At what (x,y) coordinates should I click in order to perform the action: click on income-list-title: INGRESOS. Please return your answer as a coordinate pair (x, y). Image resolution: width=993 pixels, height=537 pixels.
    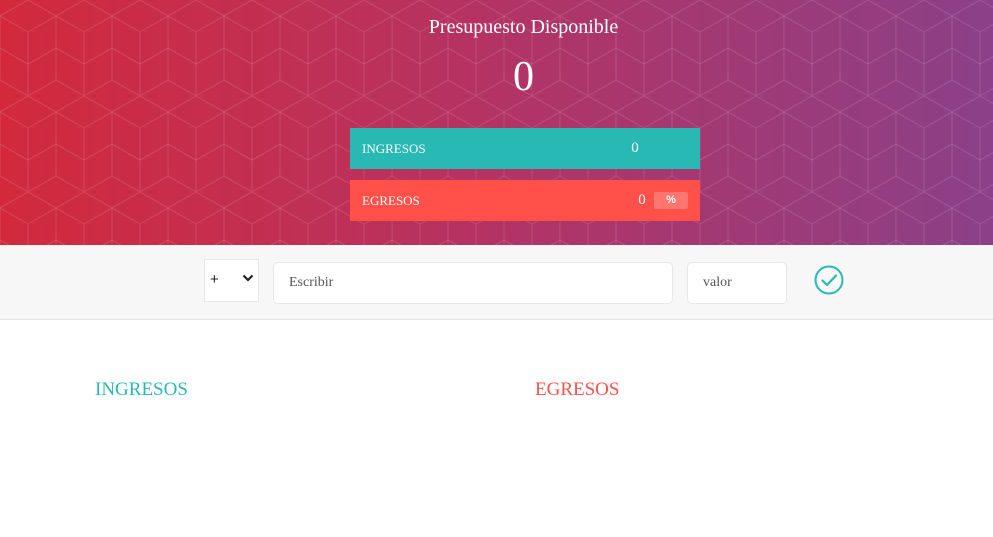
    Looking at the image, I should click on (141, 389).